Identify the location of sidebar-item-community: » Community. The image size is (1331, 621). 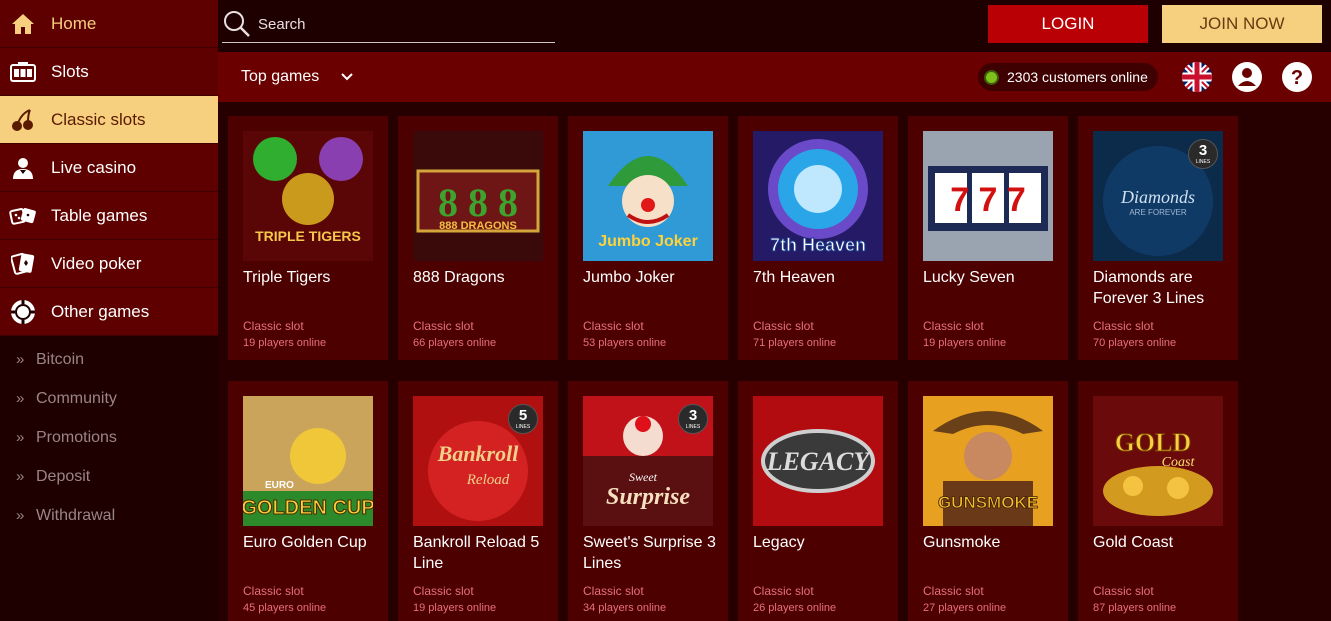
(109, 398).